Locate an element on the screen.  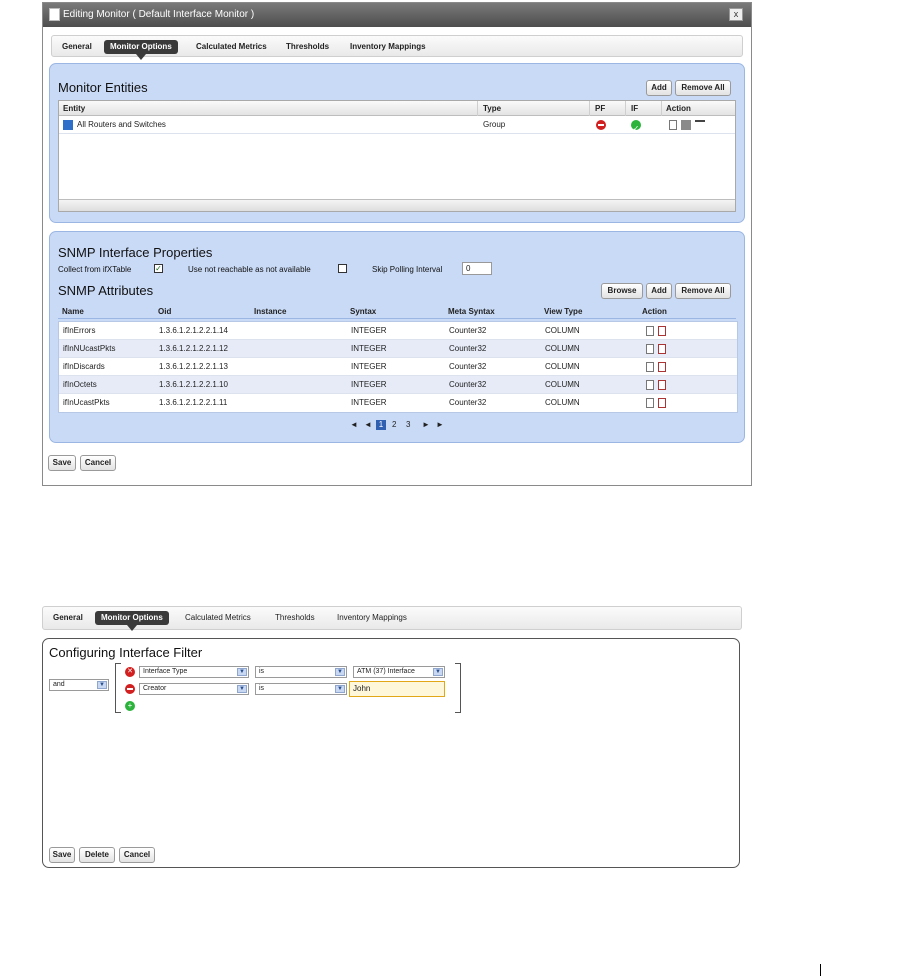
not-reachable-checkbox is located at coordinates (342, 268).